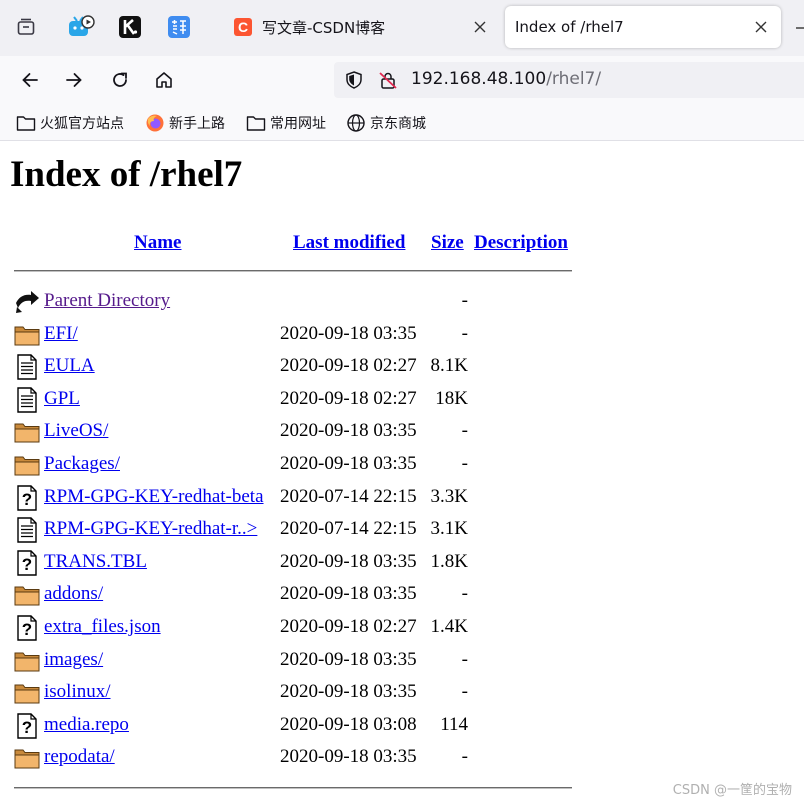  I want to click on url-bar: 192.168.48.100/rhel7/, so click(569, 80).